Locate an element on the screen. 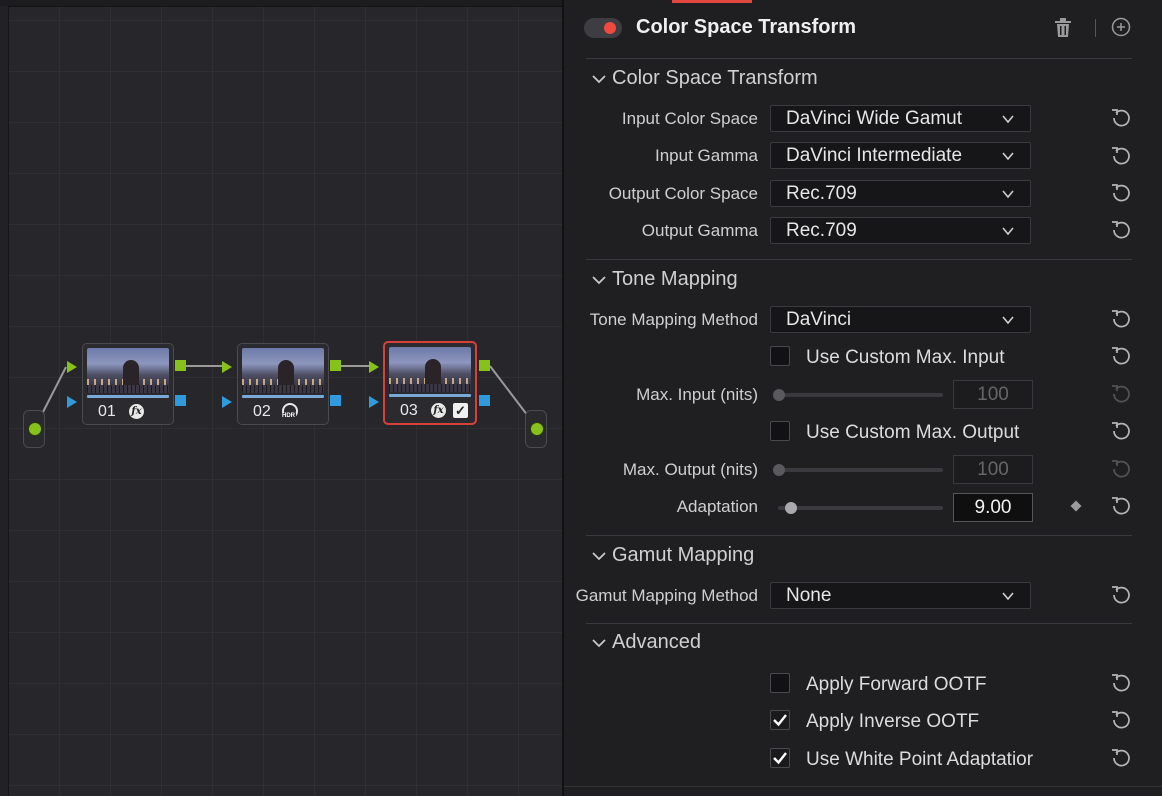 The height and width of the screenshot is (796, 1162). node-01-alpha-input is located at coordinates (72, 402).